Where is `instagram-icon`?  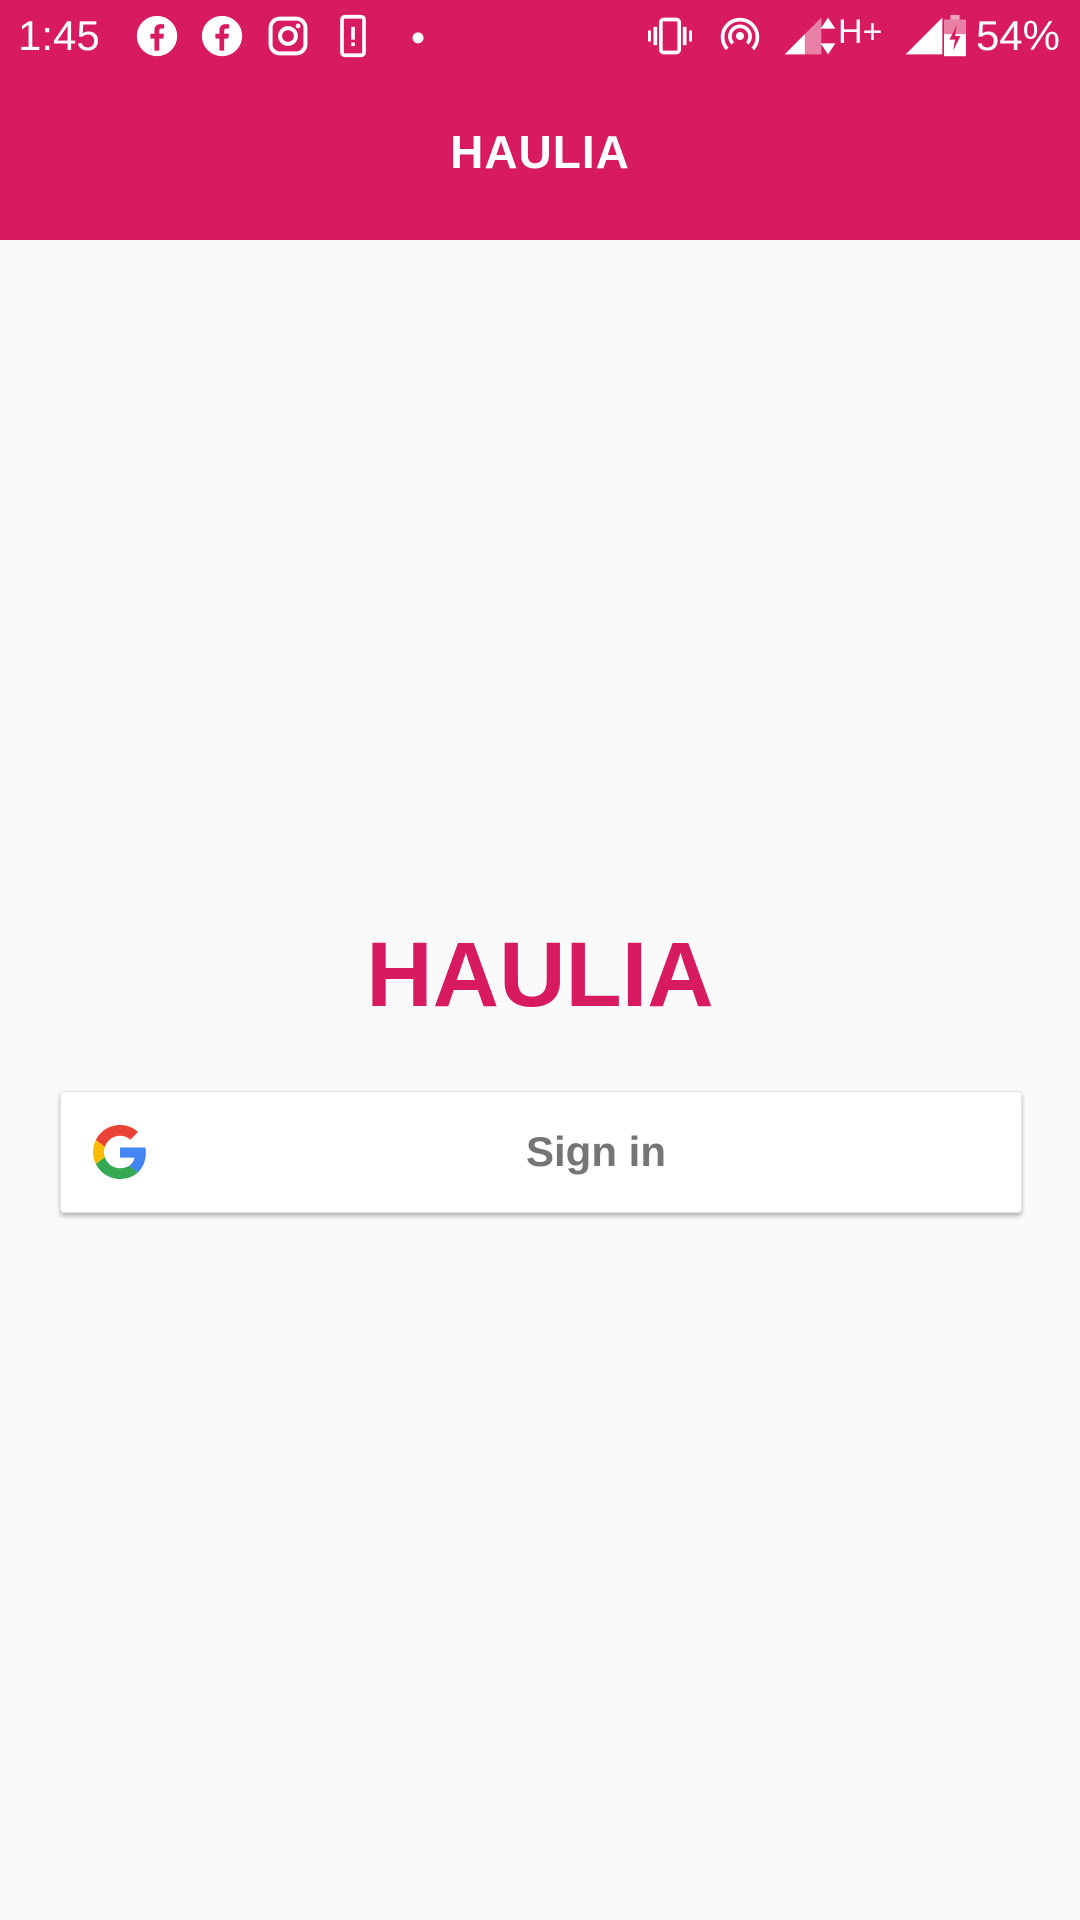 instagram-icon is located at coordinates (288, 36).